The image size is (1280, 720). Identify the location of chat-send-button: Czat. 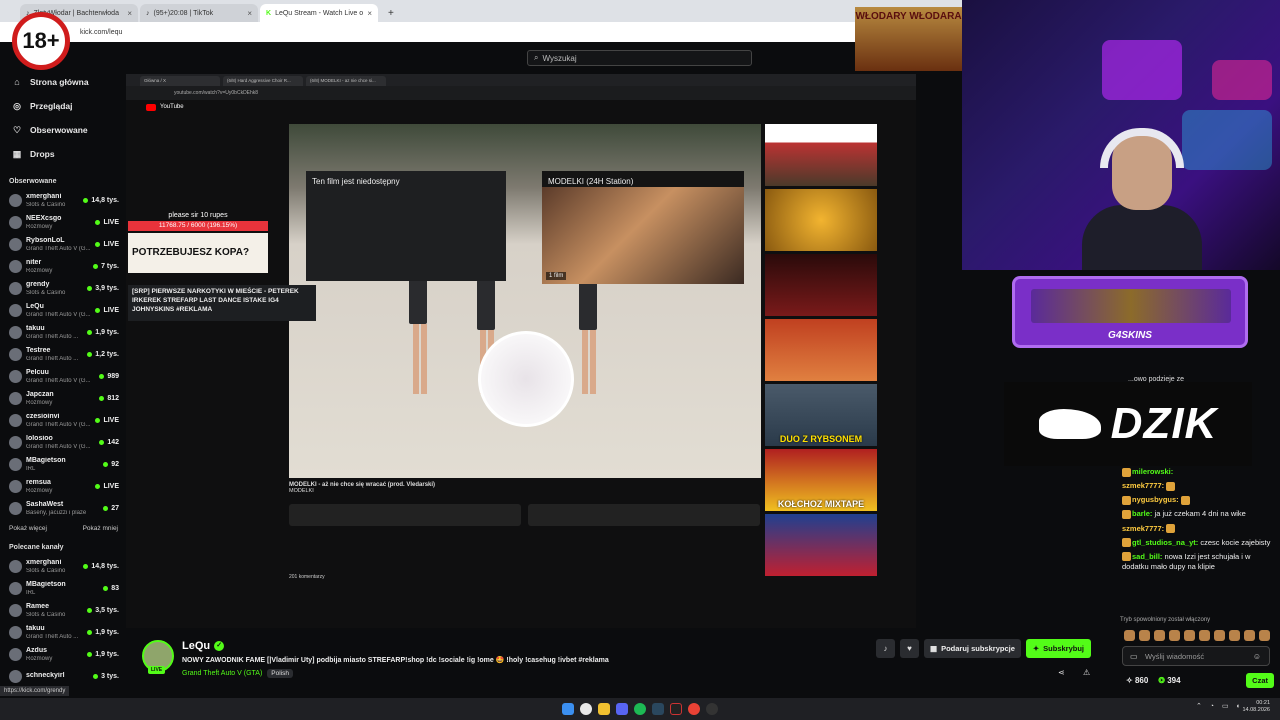
(1260, 680).